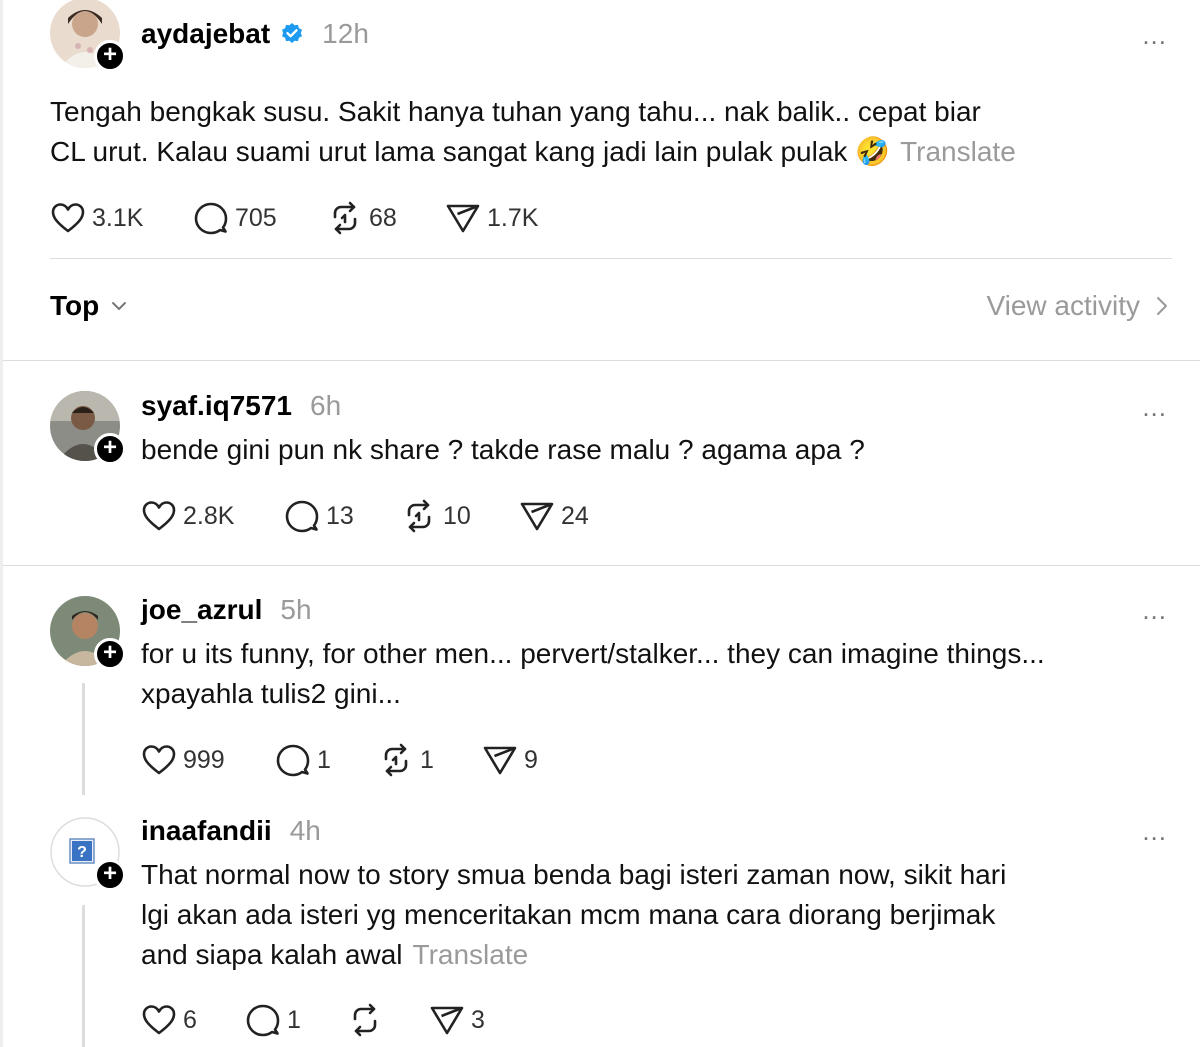 The width and height of the screenshot is (1200, 1047). What do you see at coordinates (1162, 306) in the screenshot?
I see `chevron-right-icon` at bounding box center [1162, 306].